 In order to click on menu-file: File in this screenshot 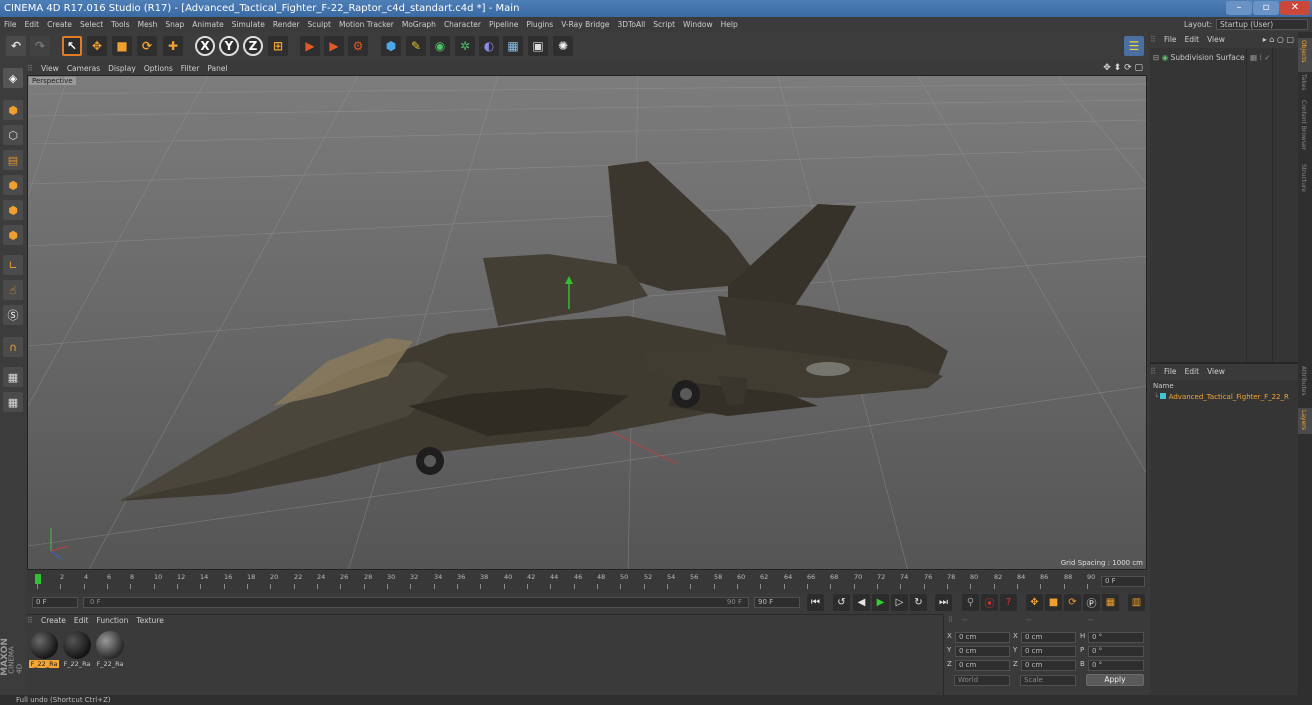, I will do `click(10, 24)`.